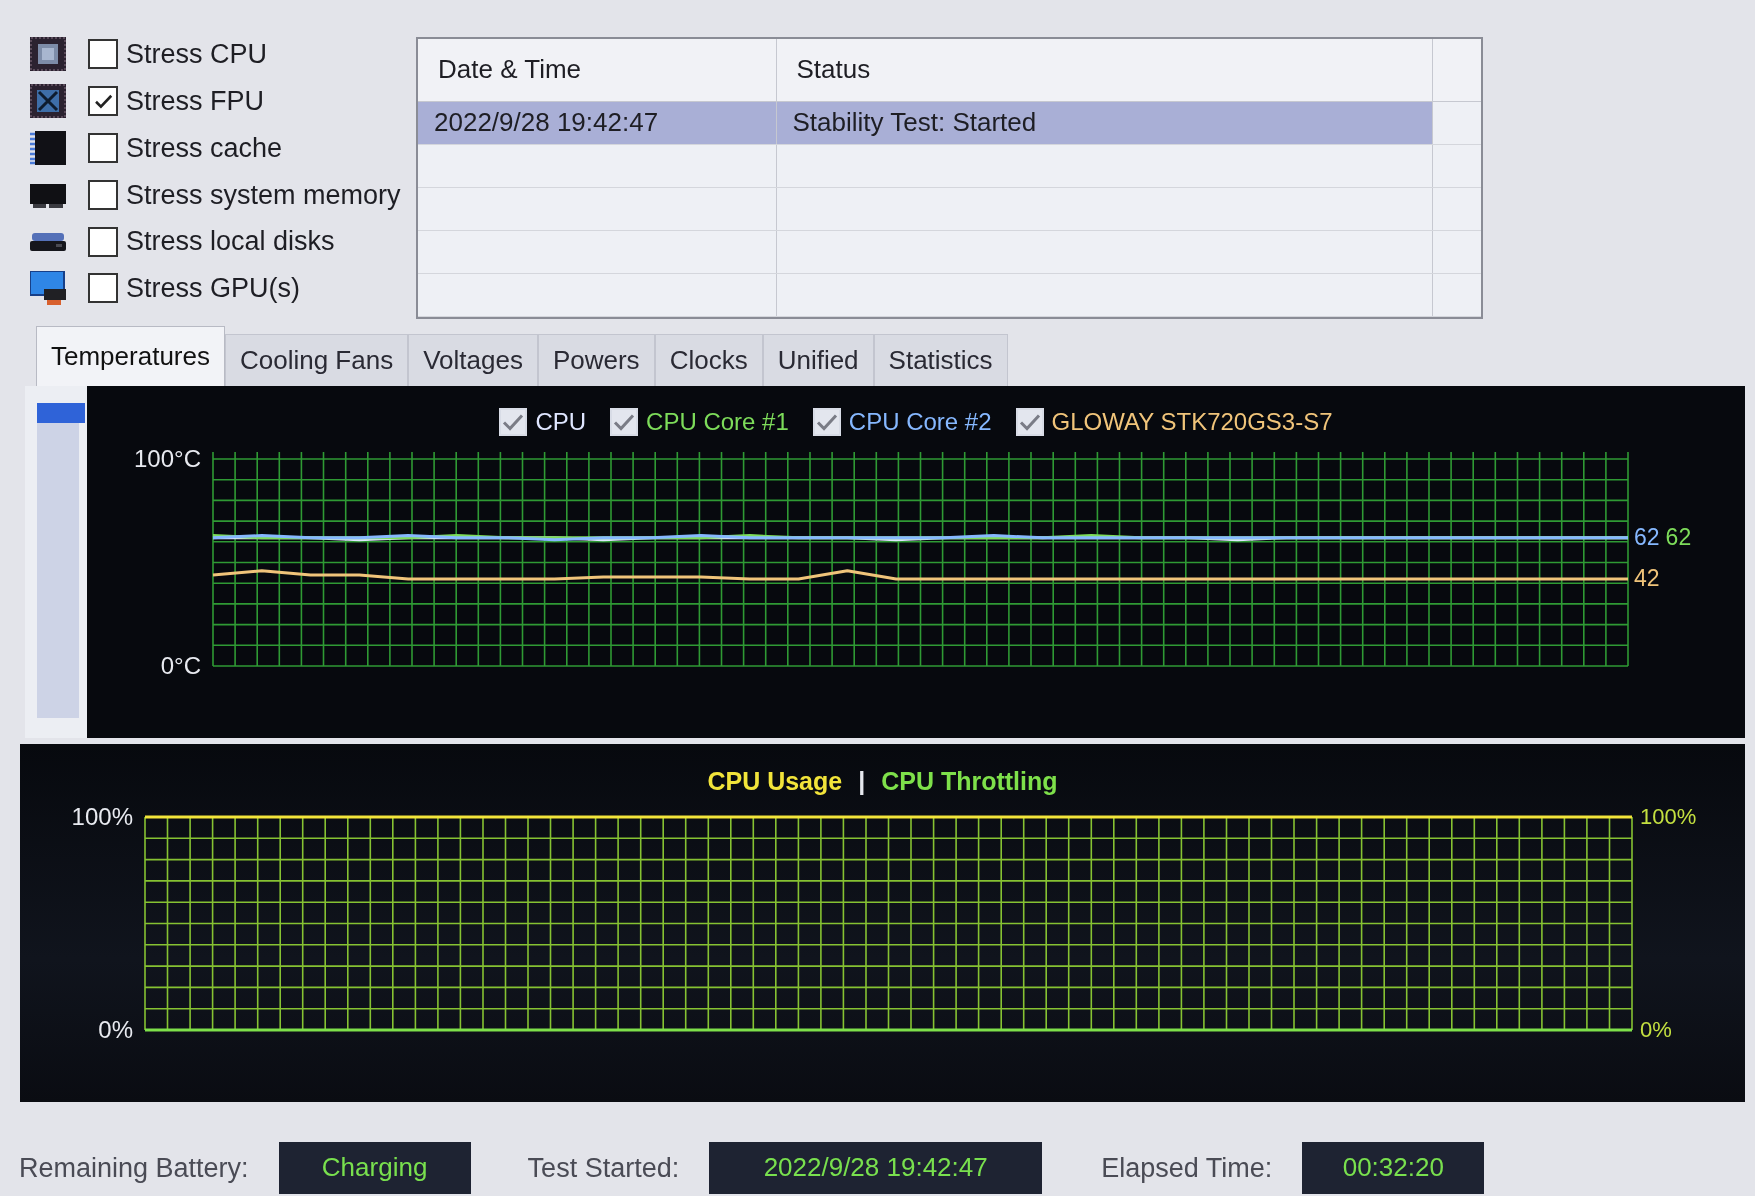  Describe the element at coordinates (597, 122) in the screenshot. I see `table-cell: 2022/9/28 19:42:47` at that location.